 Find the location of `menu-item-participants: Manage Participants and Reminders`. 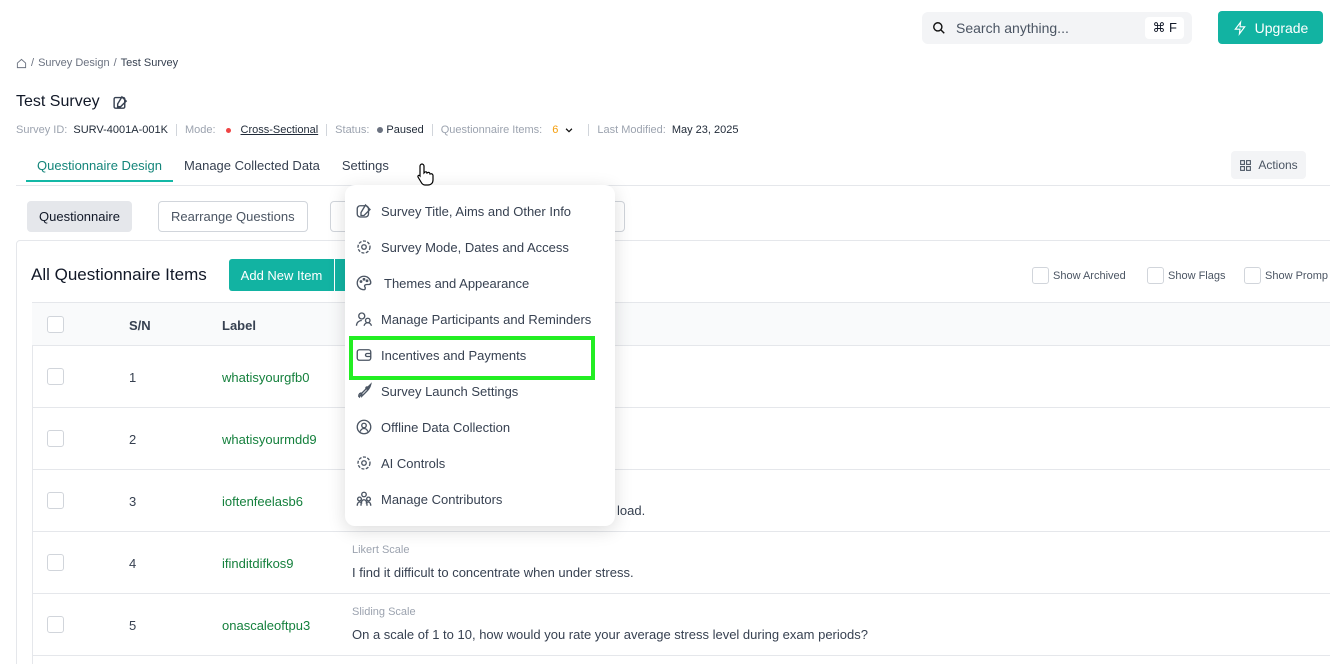

menu-item-participants: Manage Participants and Reminders is located at coordinates (473, 319).